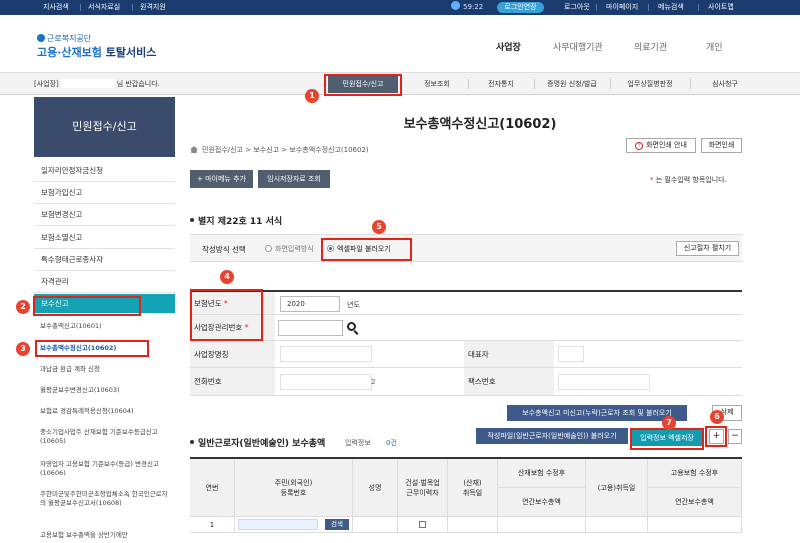  I want to click on add-my-menu-button: + 마이메뉴 추가, so click(221, 179).